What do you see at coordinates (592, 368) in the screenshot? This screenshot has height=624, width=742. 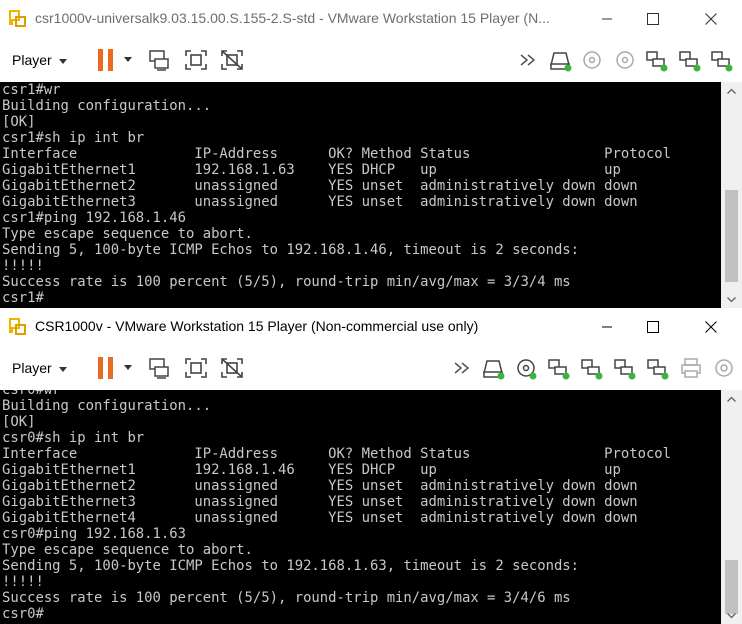 I see `network-adapter-2-button` at bounding box center [592, 368].